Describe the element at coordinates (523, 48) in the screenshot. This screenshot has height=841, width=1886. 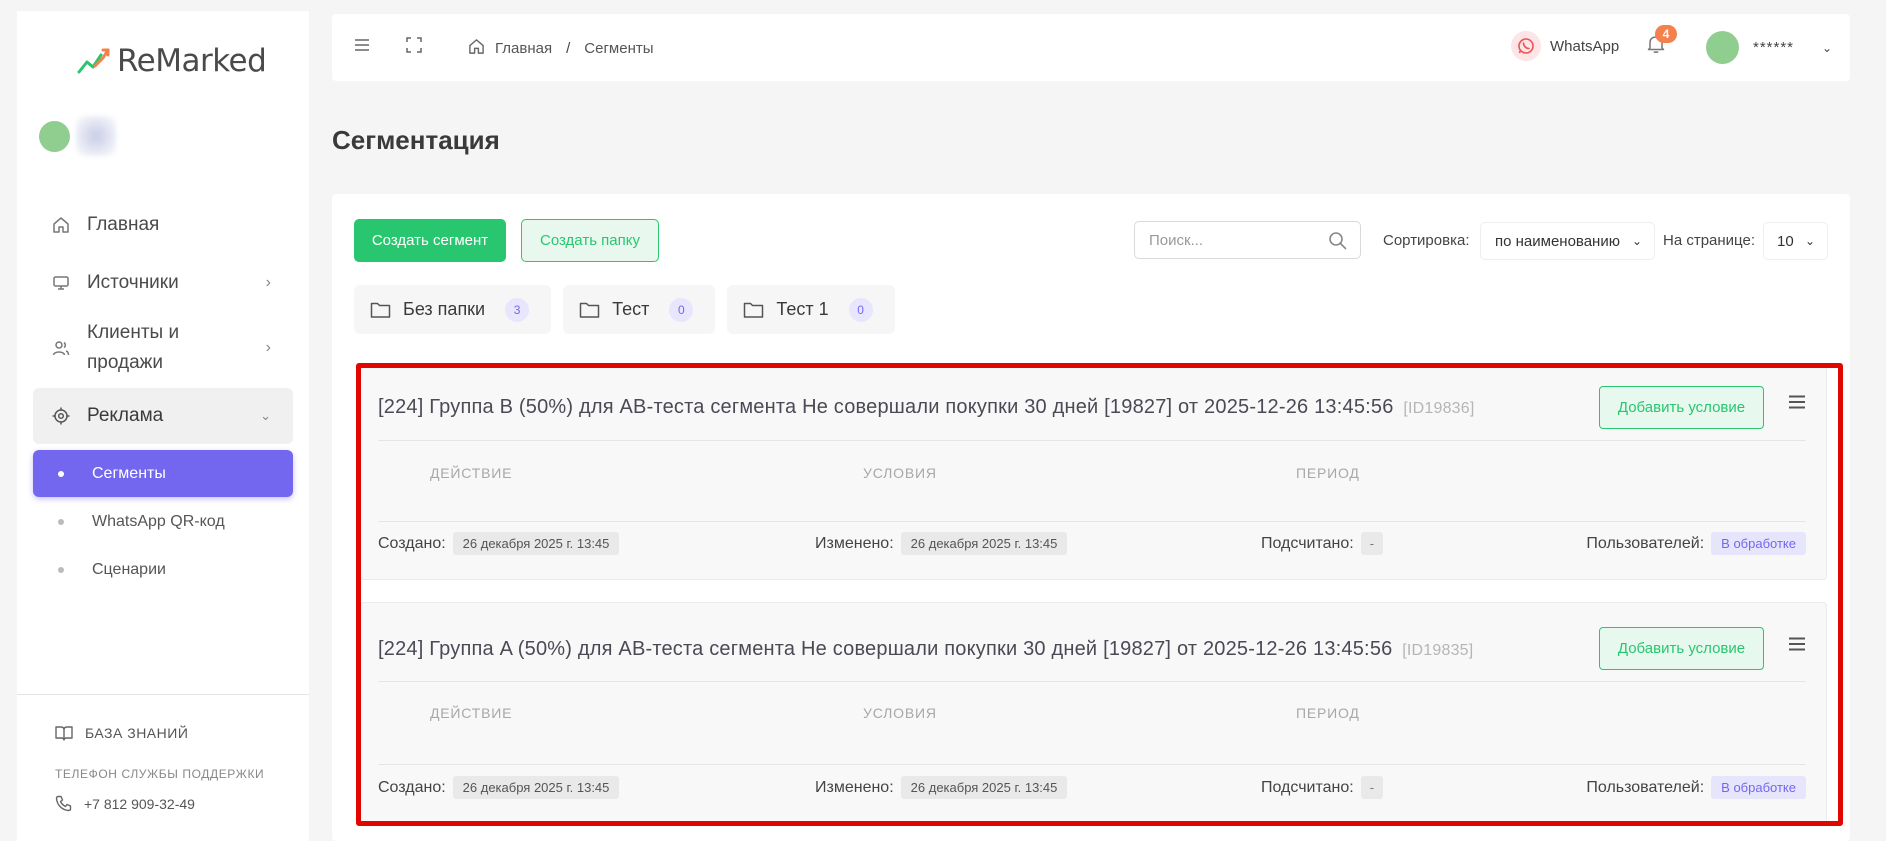
I see `breadcrumb-home: Главная` at that location.